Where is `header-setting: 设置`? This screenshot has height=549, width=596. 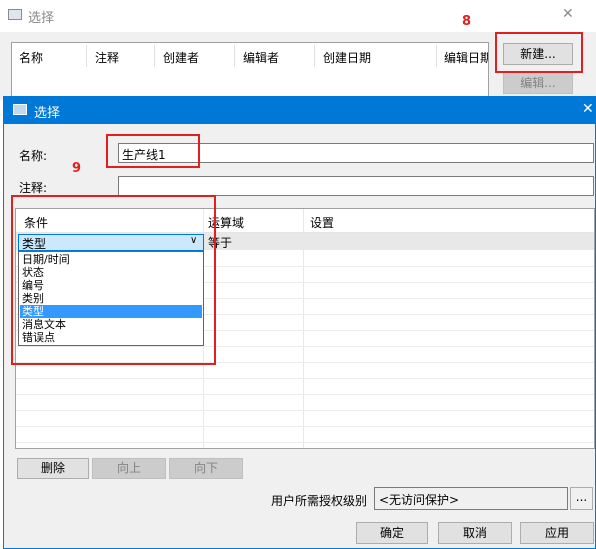 header-setting: 设置 is located at coordinates (322, 222).